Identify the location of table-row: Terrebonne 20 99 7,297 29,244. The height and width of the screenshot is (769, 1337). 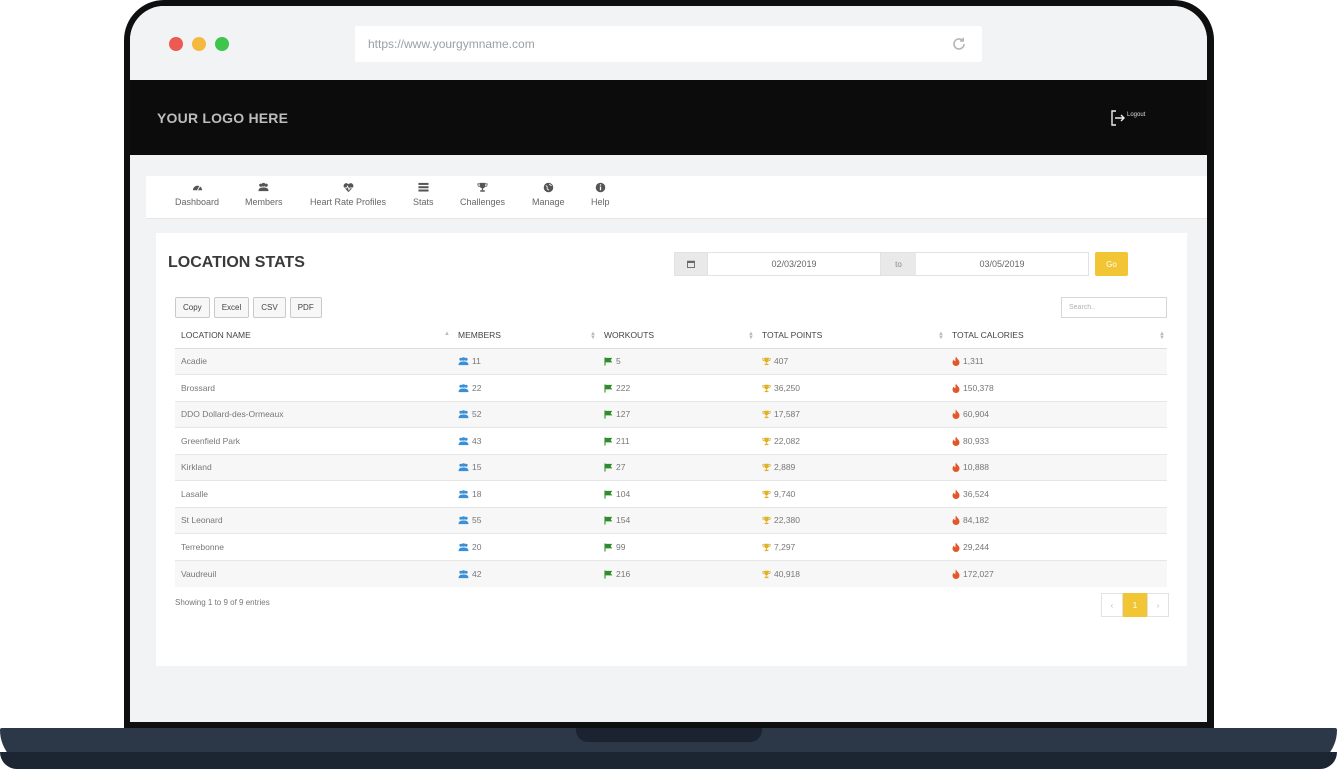
(671, 546).